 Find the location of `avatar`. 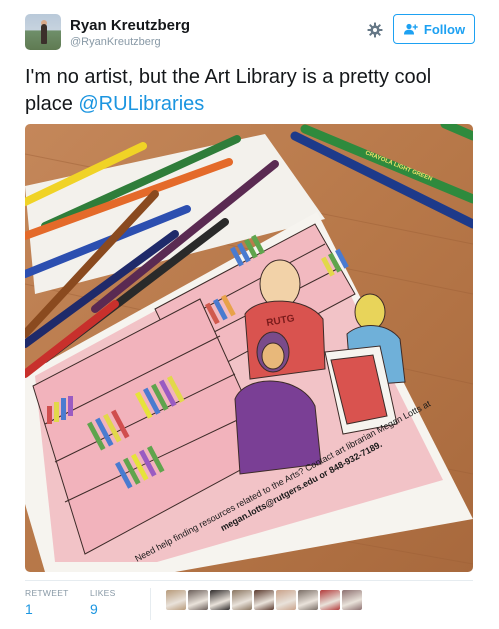

avatar is located at coordinates (43, 32).